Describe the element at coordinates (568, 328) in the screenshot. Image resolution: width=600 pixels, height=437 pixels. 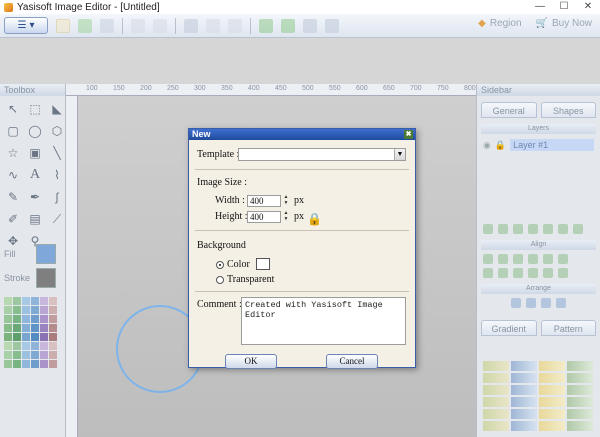
I see `tab-pattern: Pattern` at that location.